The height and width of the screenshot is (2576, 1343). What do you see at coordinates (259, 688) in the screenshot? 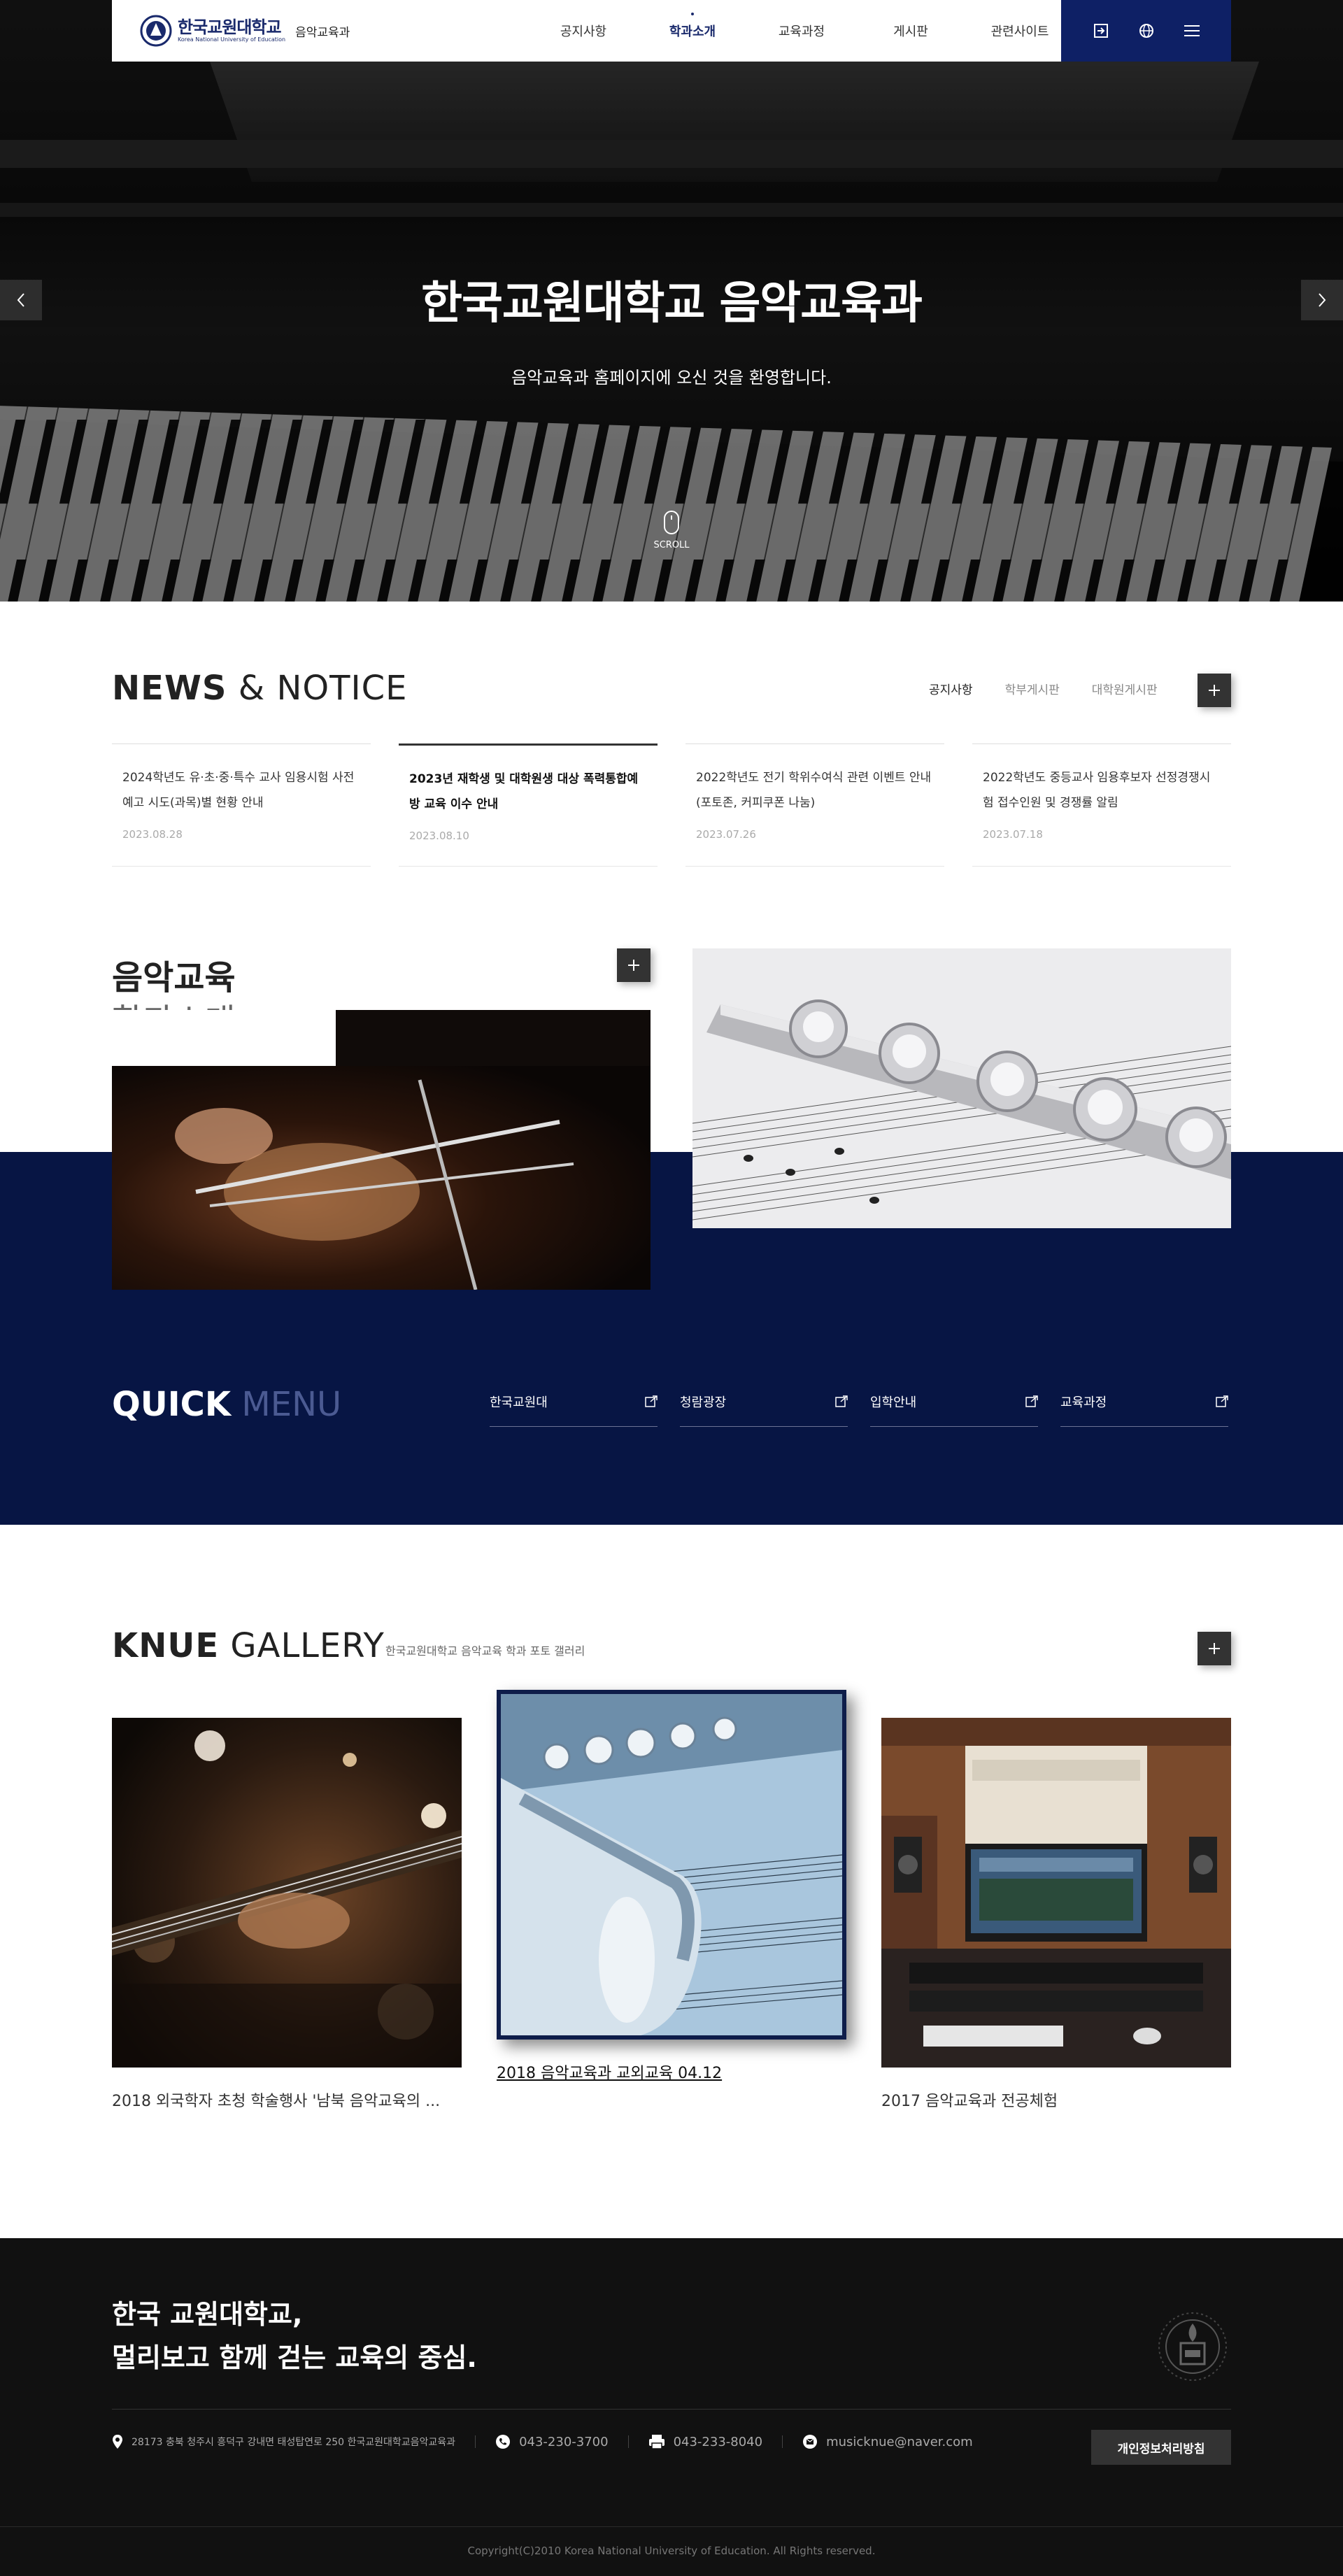
I see `news-section-title: NEWS & NOTICE` at bounding box center [259, 688].